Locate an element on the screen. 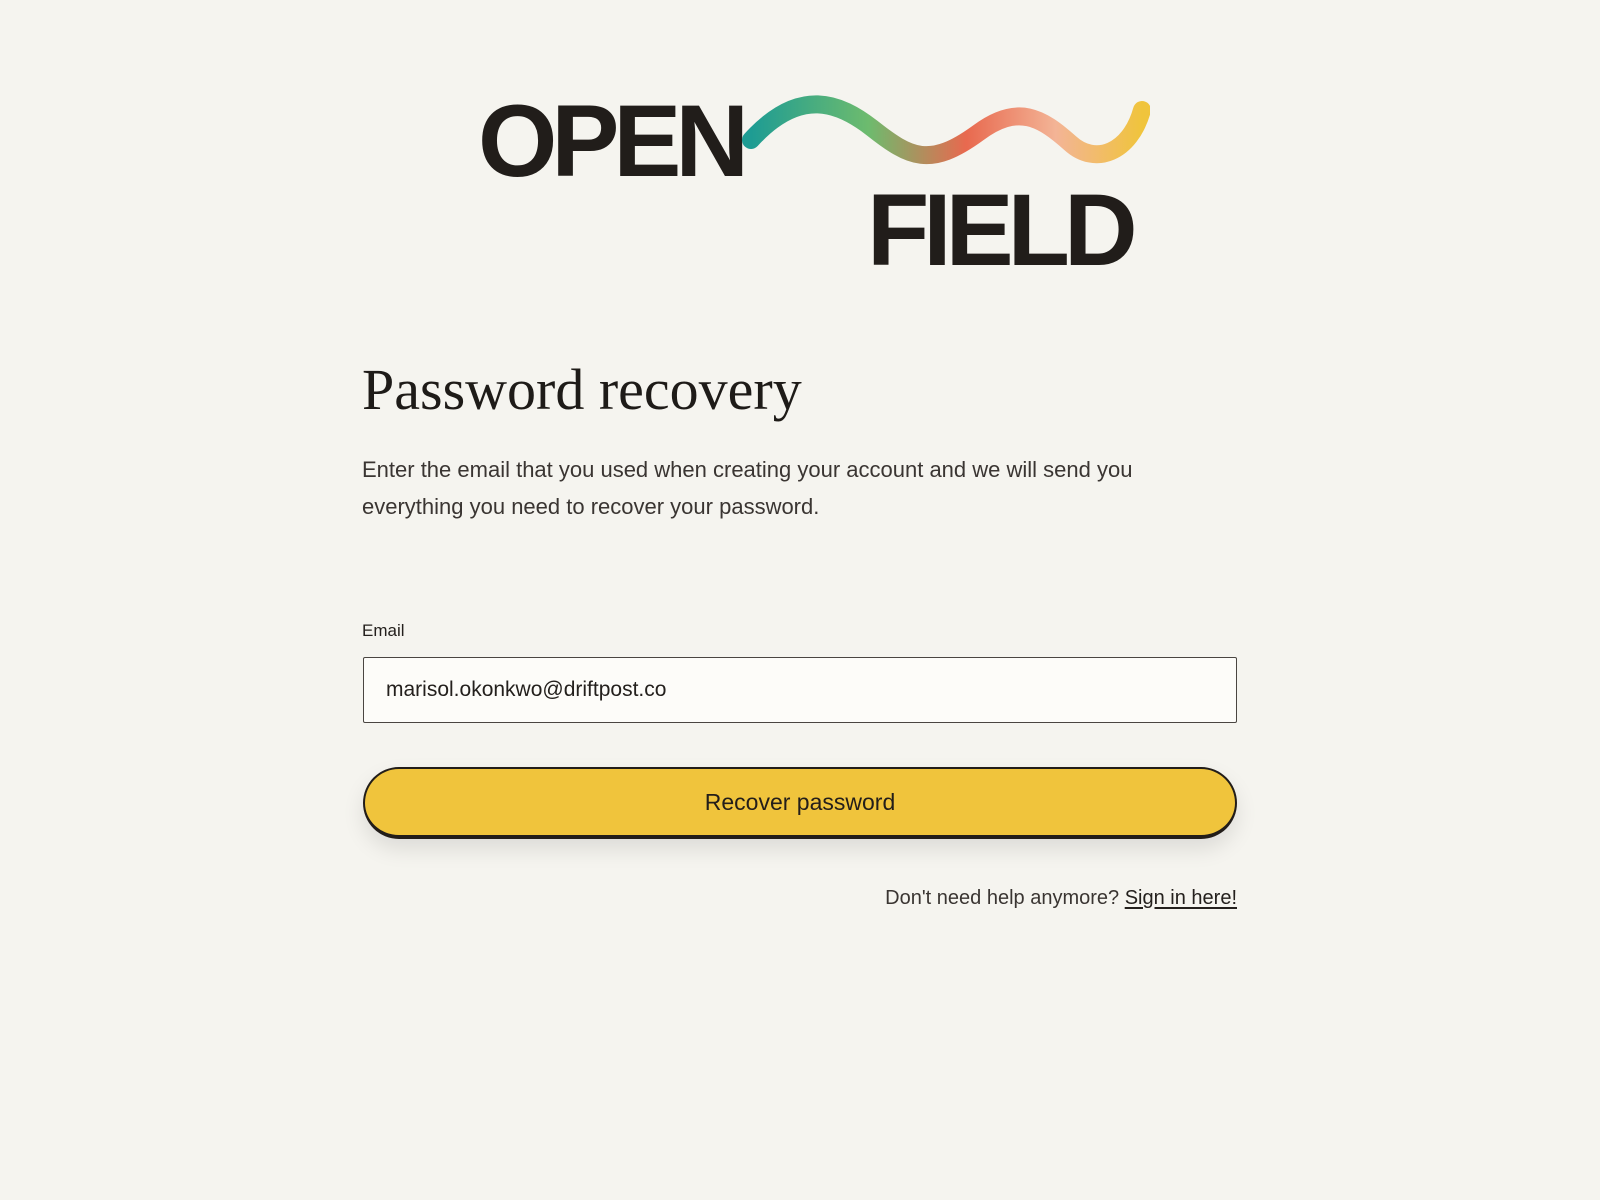  sign-in-link: Sign in here! is located at coordinates (1181, 898).